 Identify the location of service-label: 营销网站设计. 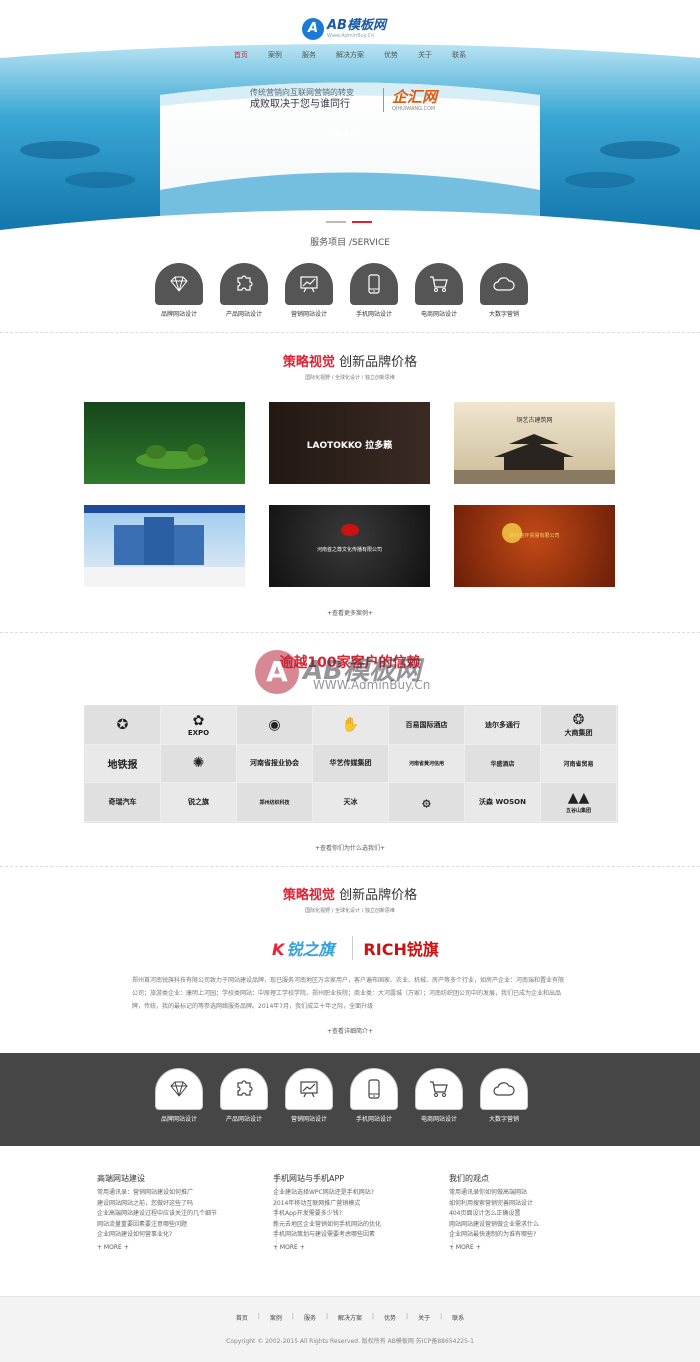
(308, 314).